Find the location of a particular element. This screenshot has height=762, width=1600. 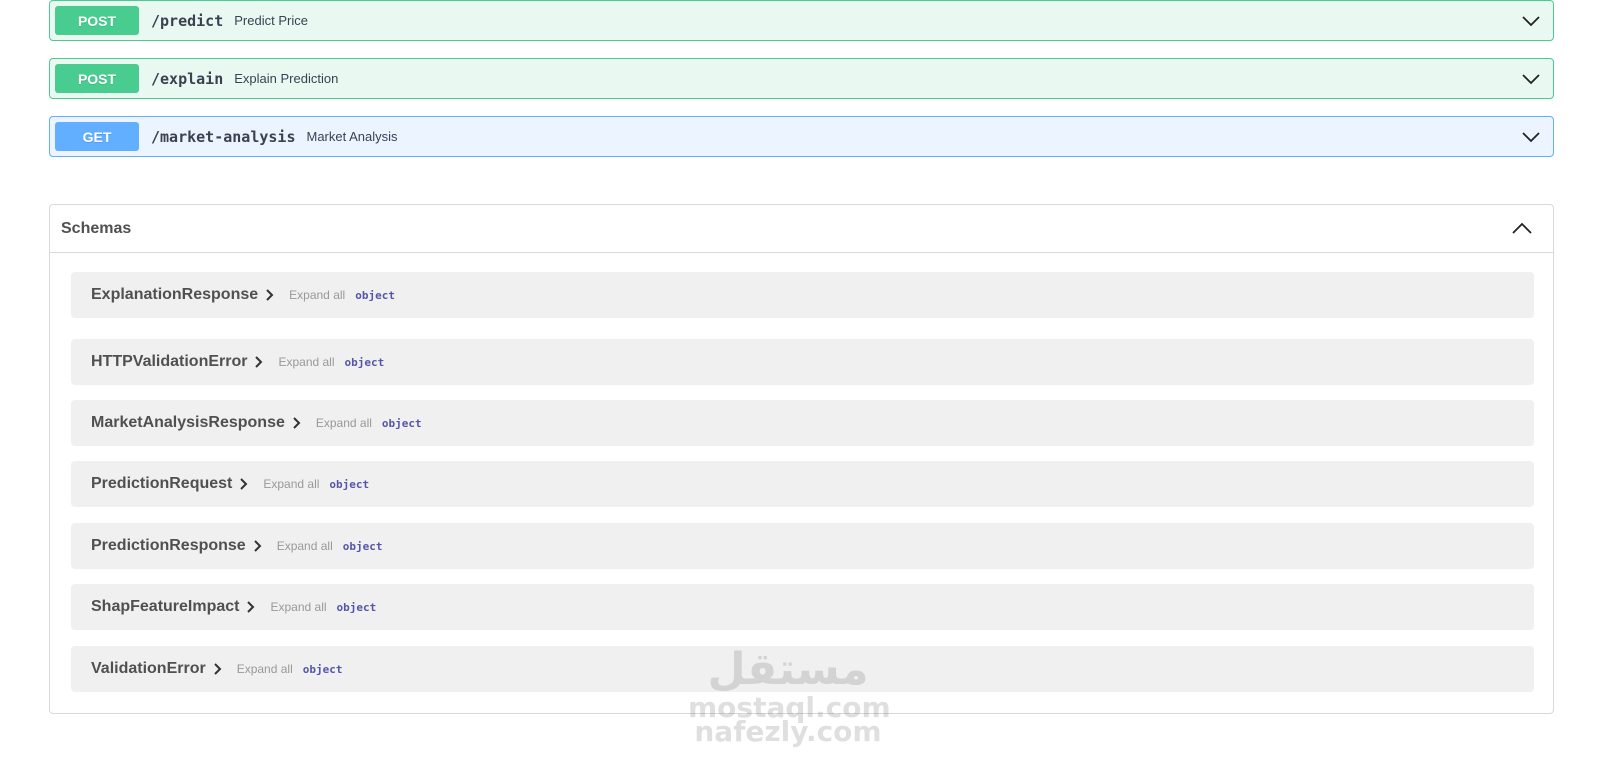

schemas-header: Schemas is located at coordinates (801, 229).